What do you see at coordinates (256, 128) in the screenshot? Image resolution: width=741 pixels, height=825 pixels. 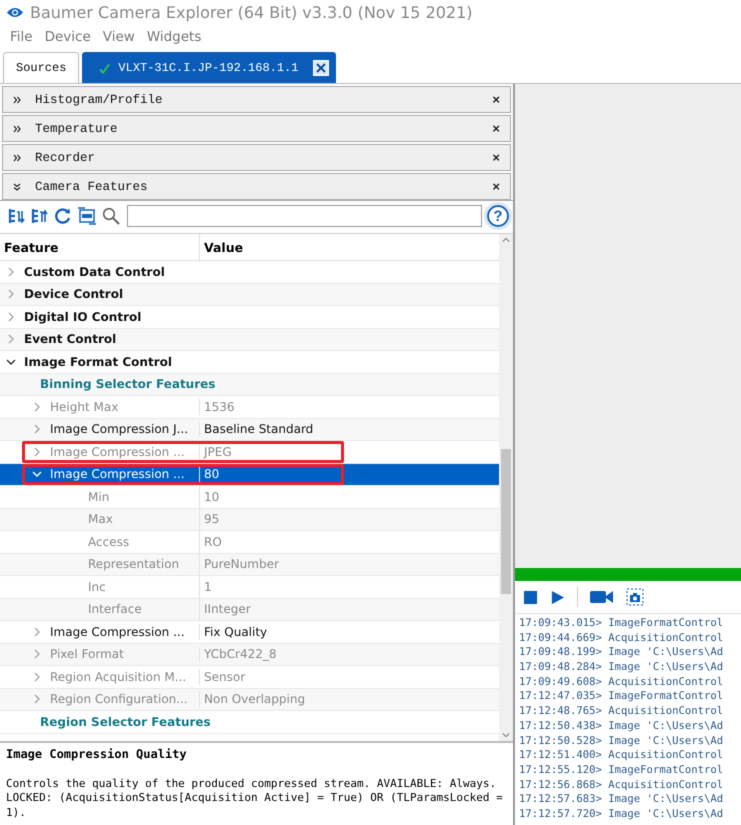 I see `panel-header: Temperature ×` at bounding box center [256, 128].